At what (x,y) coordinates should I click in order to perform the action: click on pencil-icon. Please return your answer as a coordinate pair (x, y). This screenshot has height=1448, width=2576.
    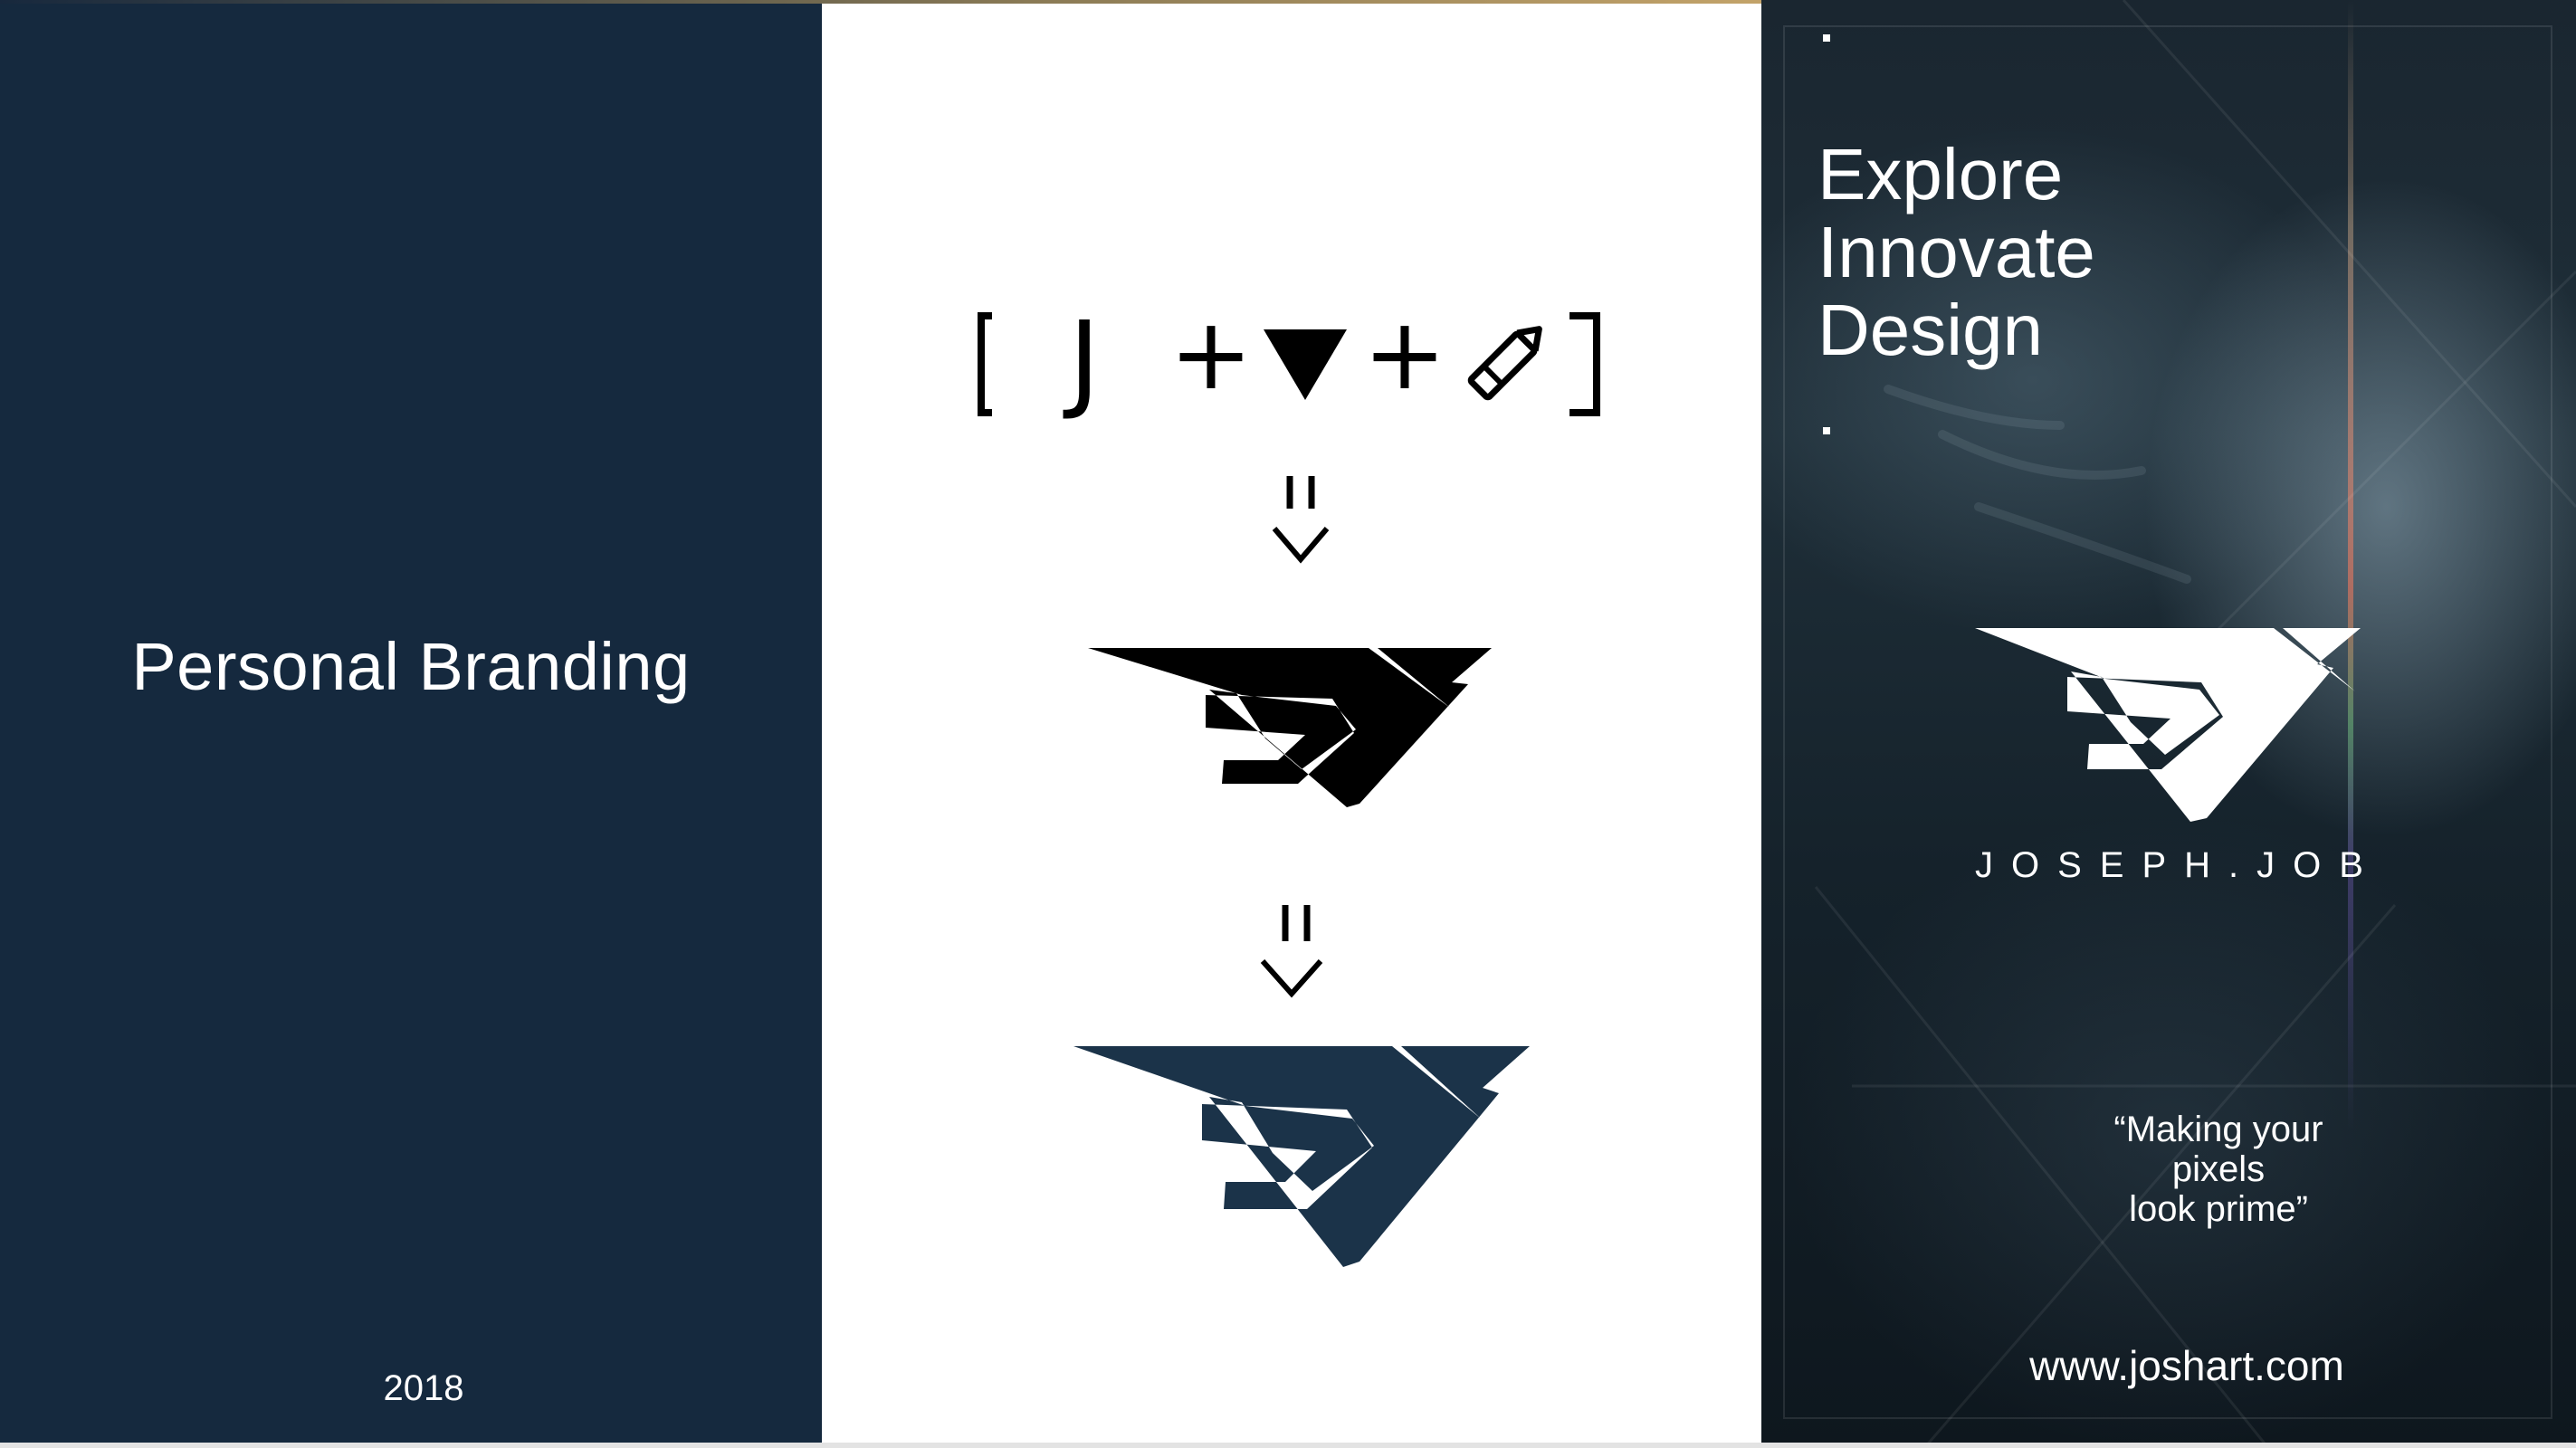
    Looking at the image, I should click on (1504, 364).